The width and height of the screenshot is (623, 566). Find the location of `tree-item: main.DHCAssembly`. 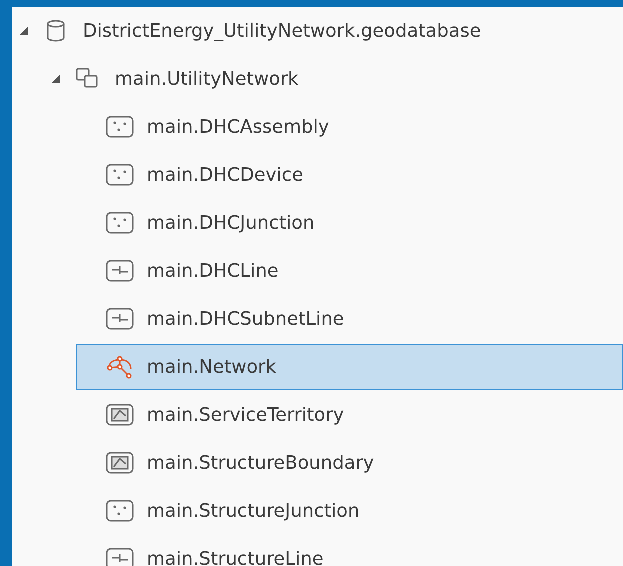

tree-item: main.DHCAssembly is located at coordinates (349, 127).